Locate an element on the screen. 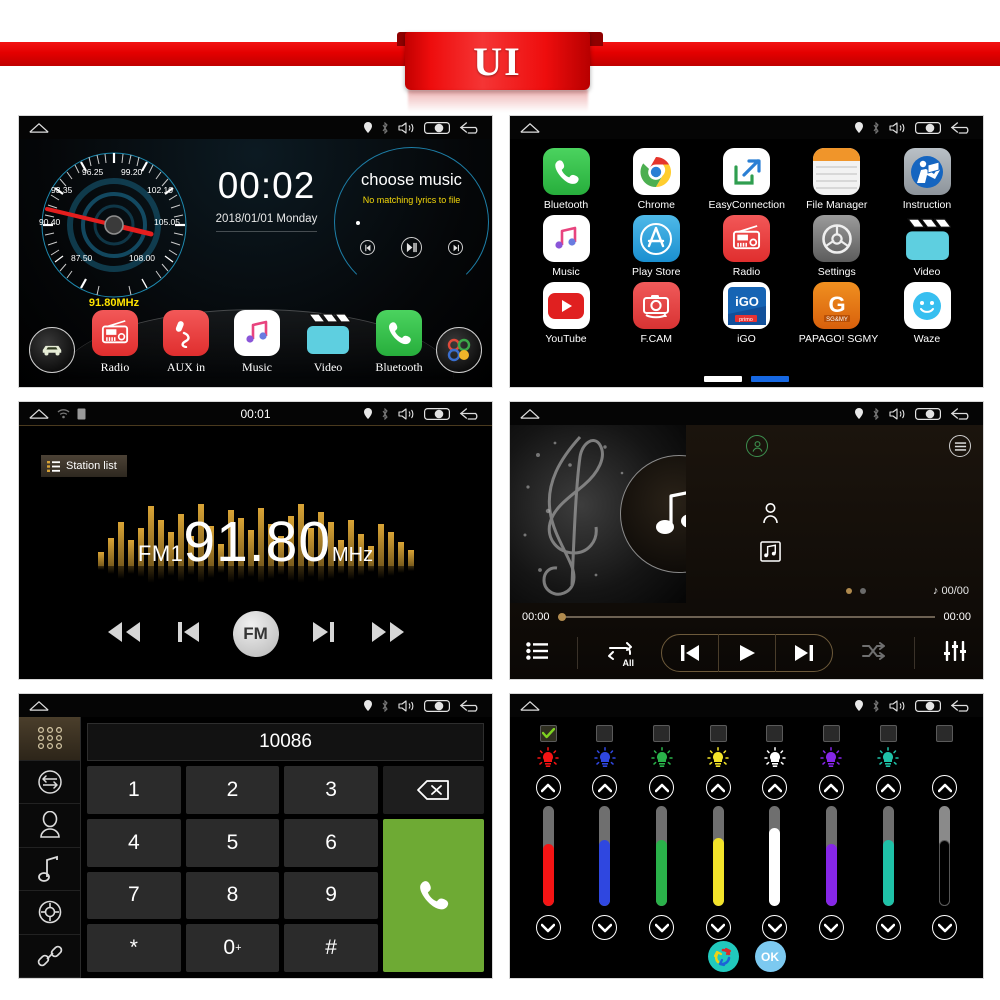 This screenshot has width=1000, height=1000. page-indicator is located at coordinates (746, 379).